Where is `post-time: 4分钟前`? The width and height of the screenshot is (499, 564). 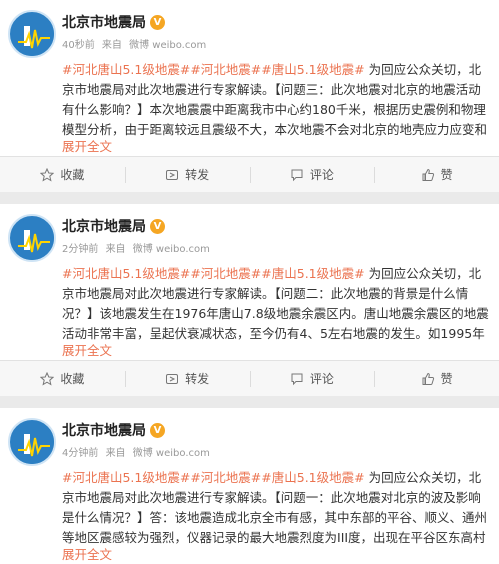 post-time: 4分钟前 is located at coordinates (80, 453).